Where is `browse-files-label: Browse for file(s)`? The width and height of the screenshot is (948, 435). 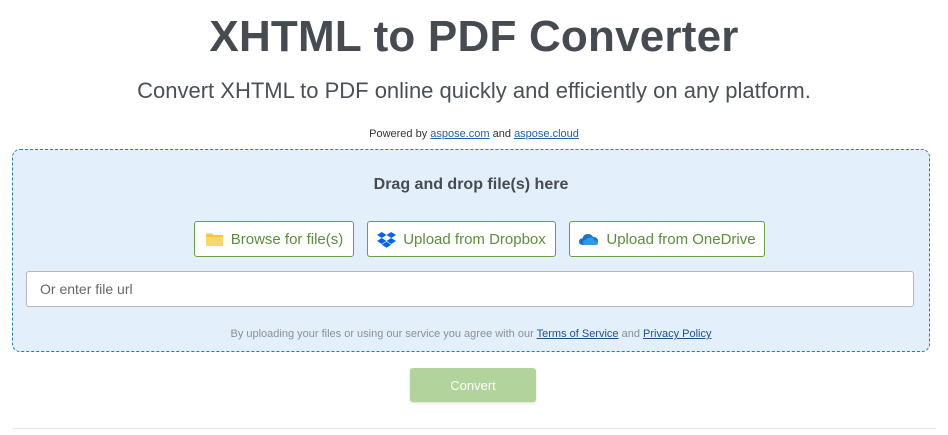
browse-files-label: Browse for file(s) is located at coordinates (287, 239).